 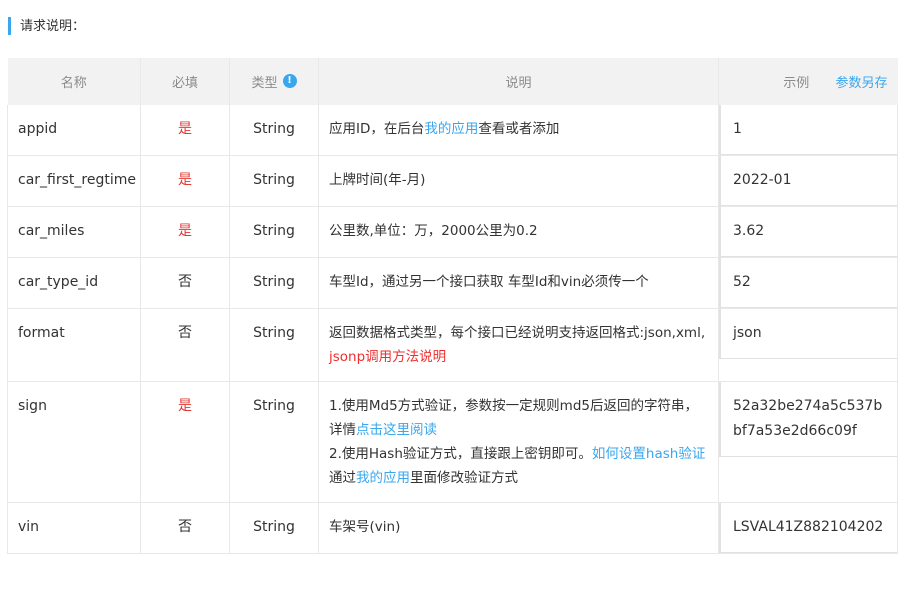 I want to click on param-name: sign, so click(x=74, y=442).